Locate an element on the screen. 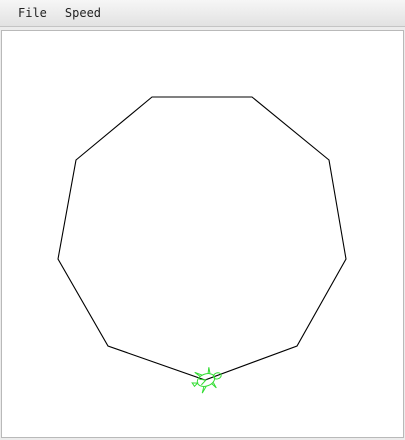  menu-bar: File Speed is located at coordinates (202, 13).